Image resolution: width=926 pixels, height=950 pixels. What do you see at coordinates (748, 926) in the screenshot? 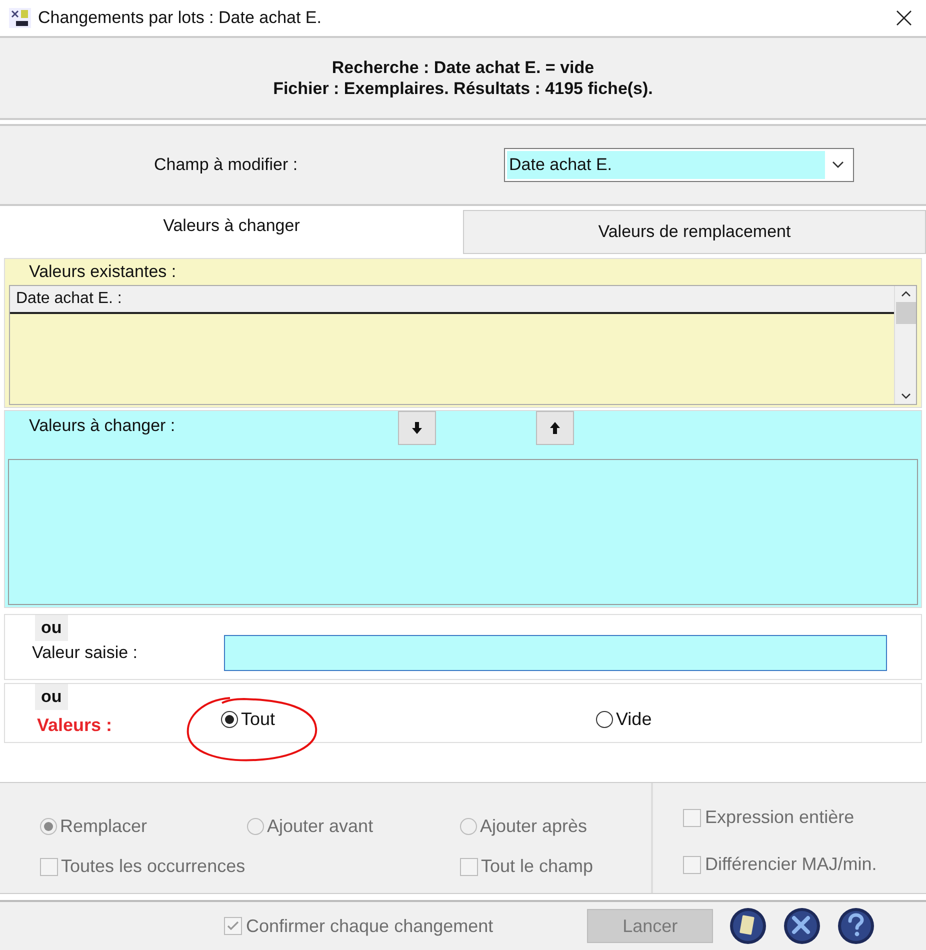
I see `document-icon` at bounding box center [748, 926].